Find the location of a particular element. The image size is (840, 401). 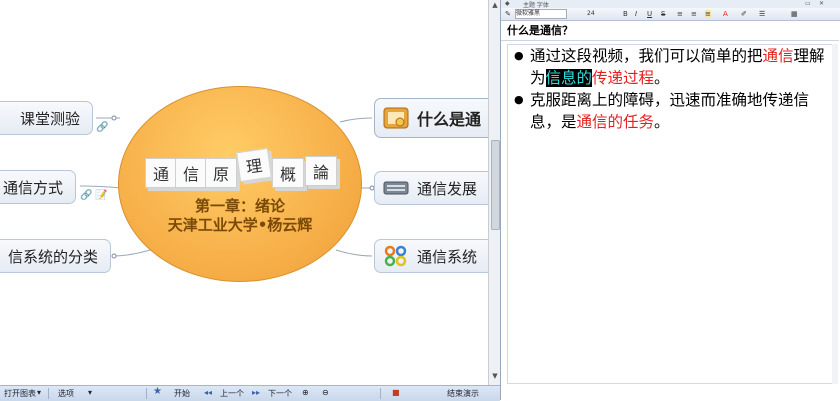

highlight-icon: ✐ is located at coordinates (744, 14).